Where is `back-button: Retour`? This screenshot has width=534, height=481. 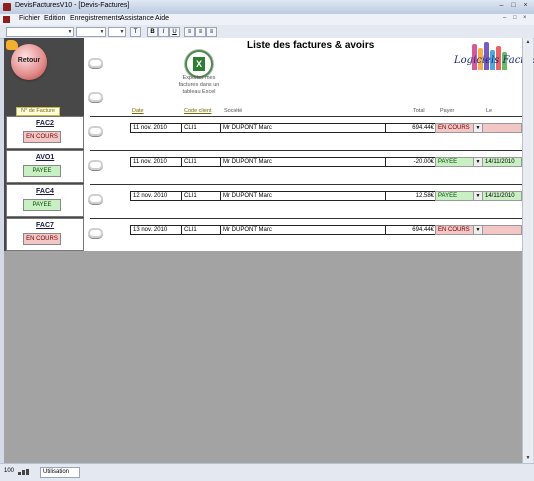 back-button: Retour is located at coordinates (26, 60).